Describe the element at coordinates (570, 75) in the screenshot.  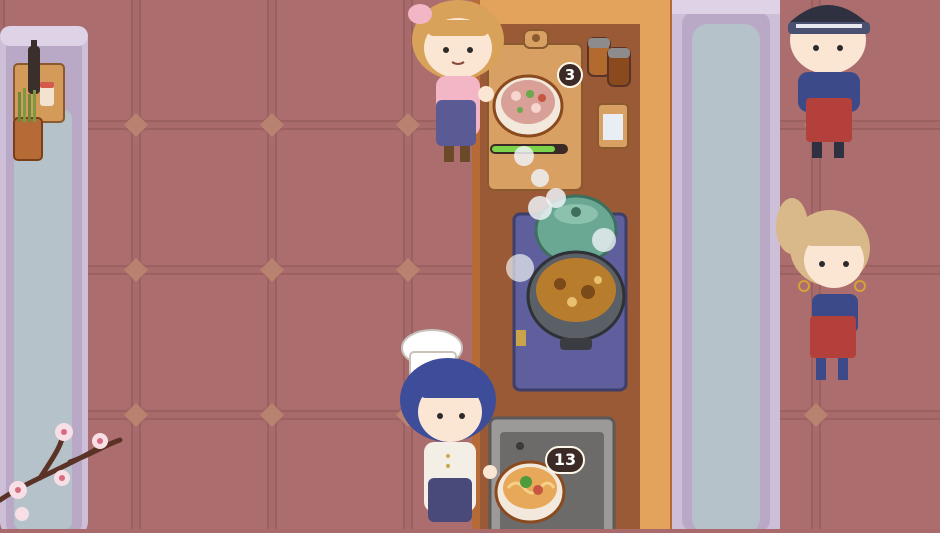
I see `prep-count-badge: 3` at that location.